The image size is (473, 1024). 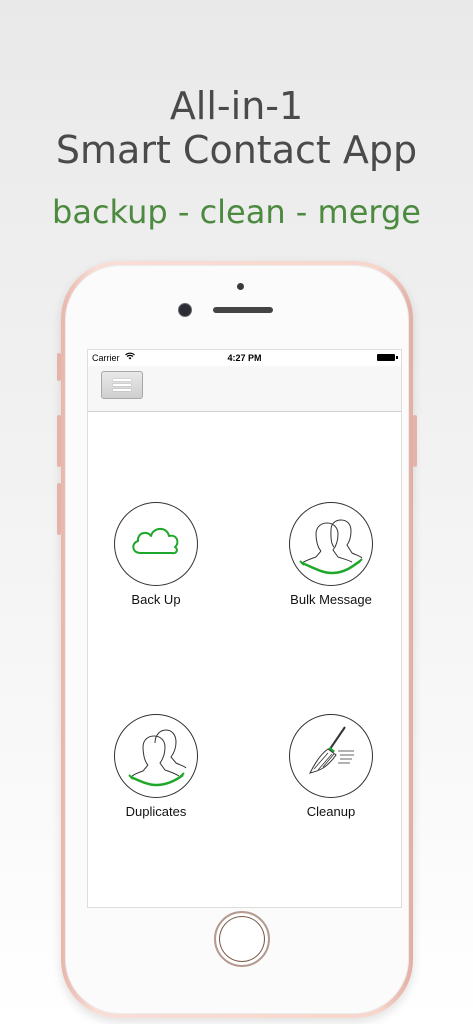 I want to click on duplicates-button, so click(x=156, y=756).